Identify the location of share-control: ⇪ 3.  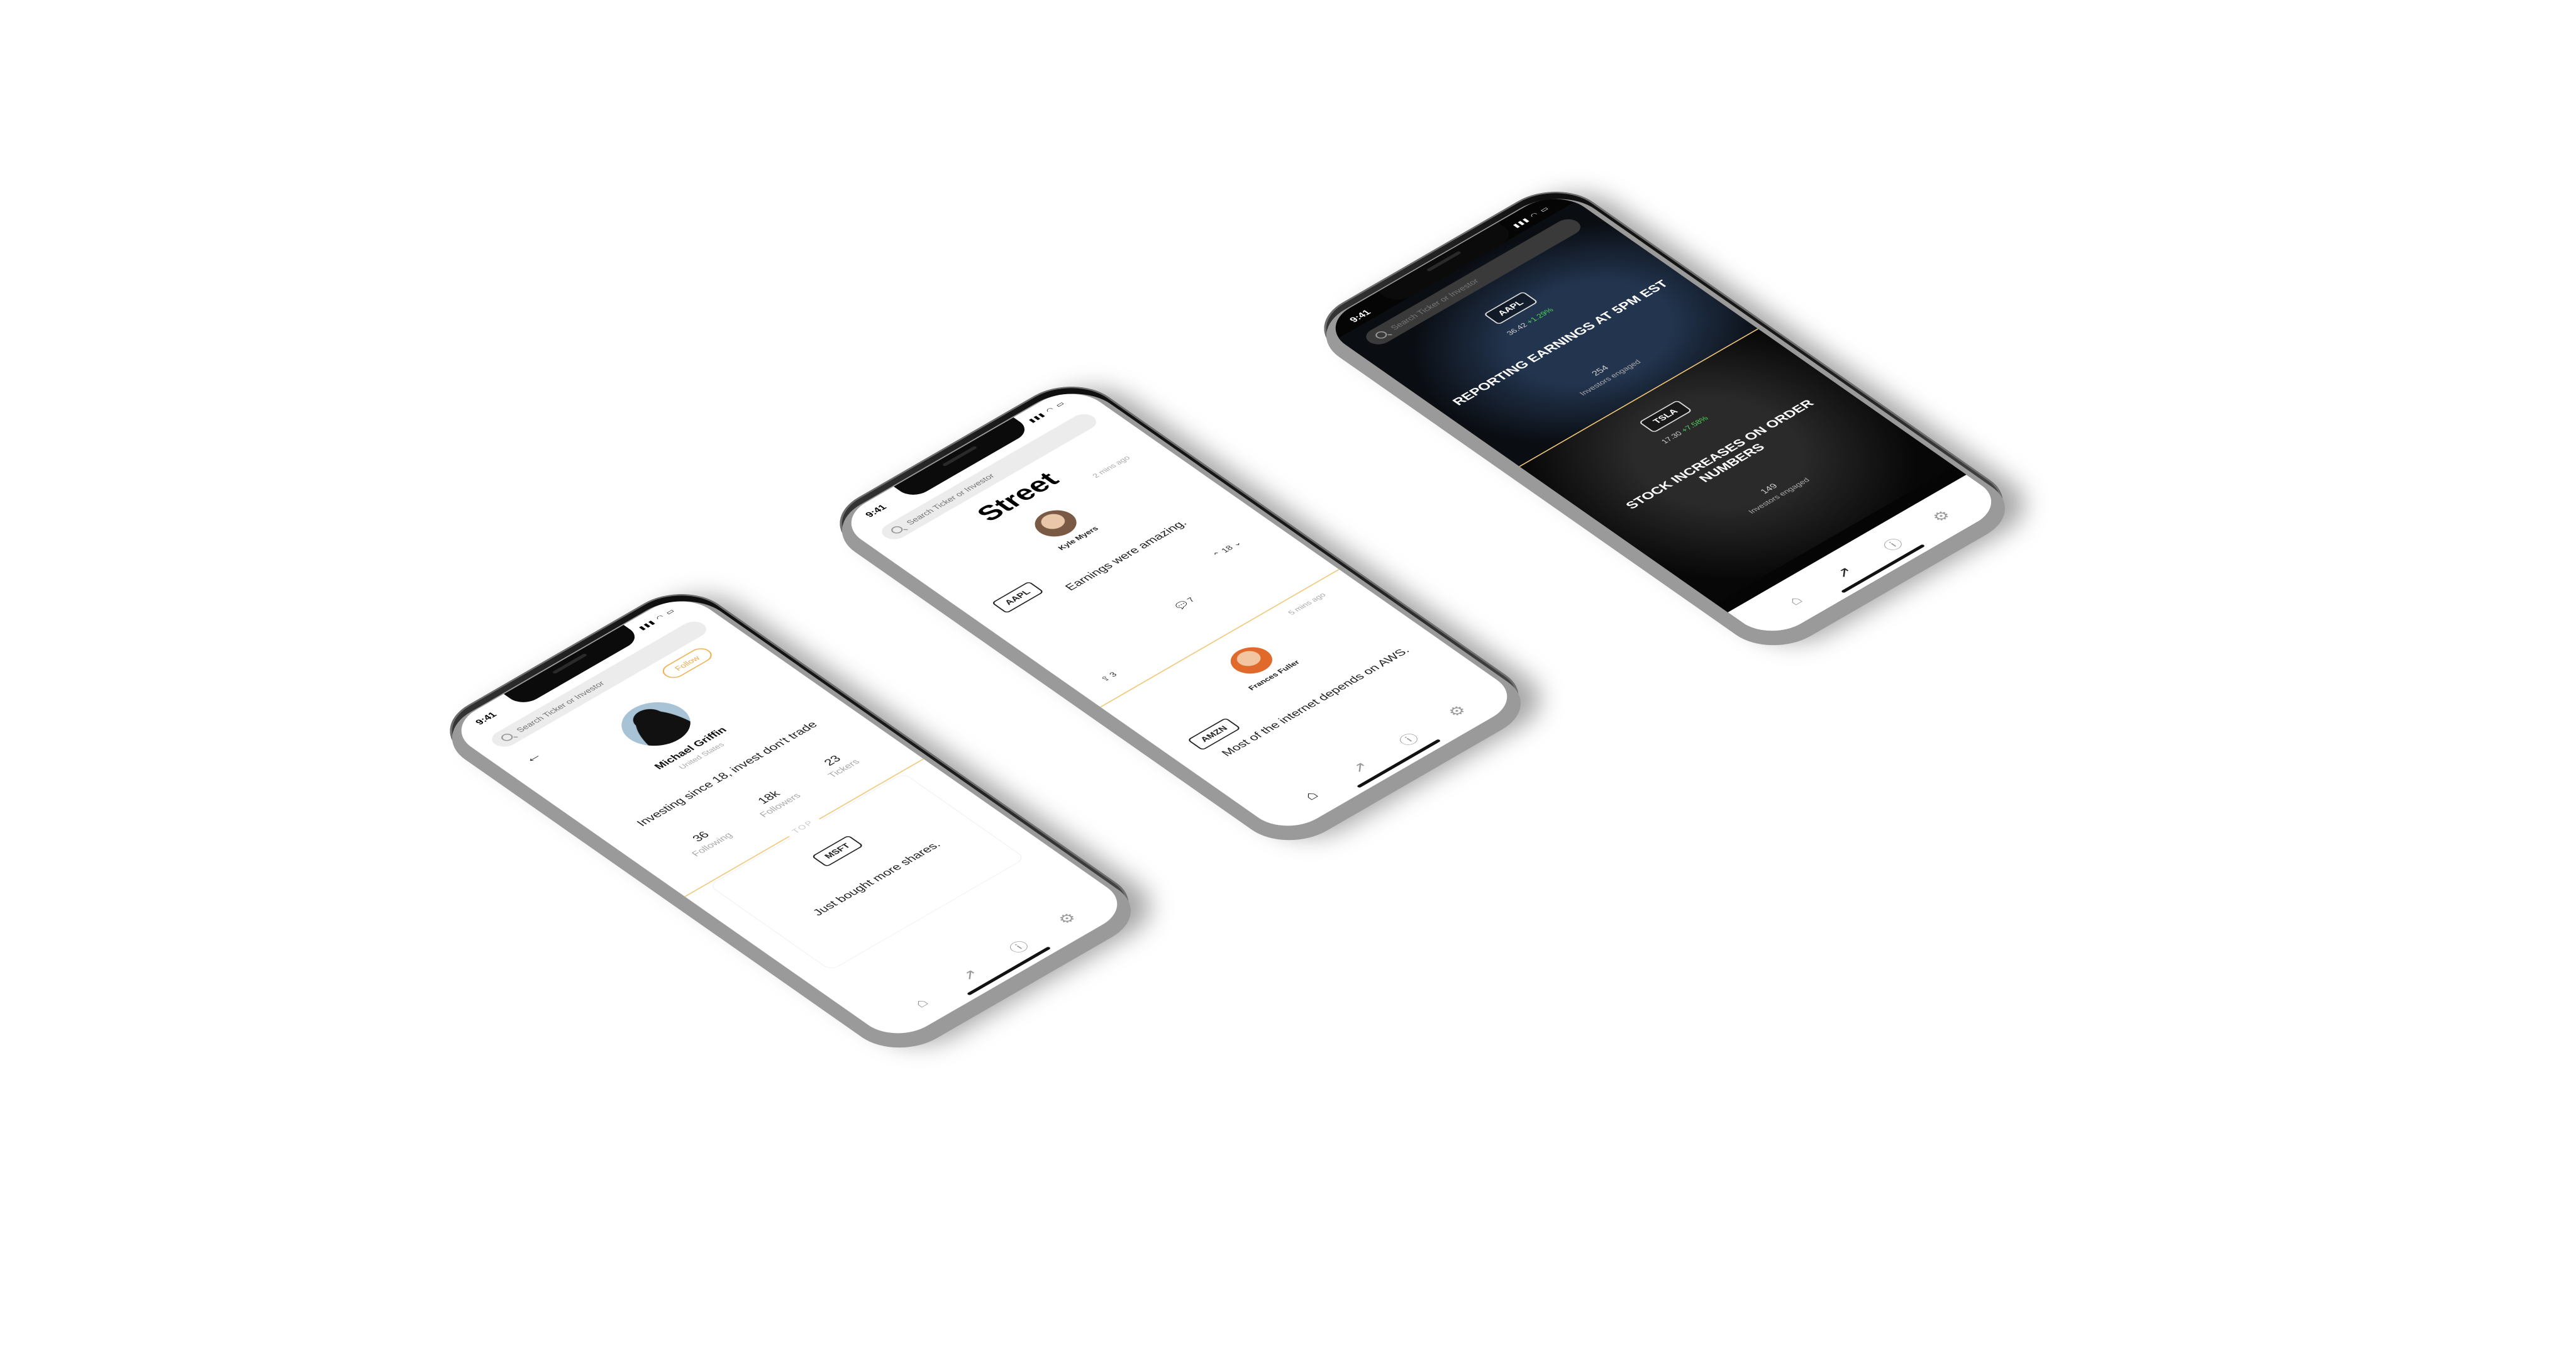
(1109, 676).